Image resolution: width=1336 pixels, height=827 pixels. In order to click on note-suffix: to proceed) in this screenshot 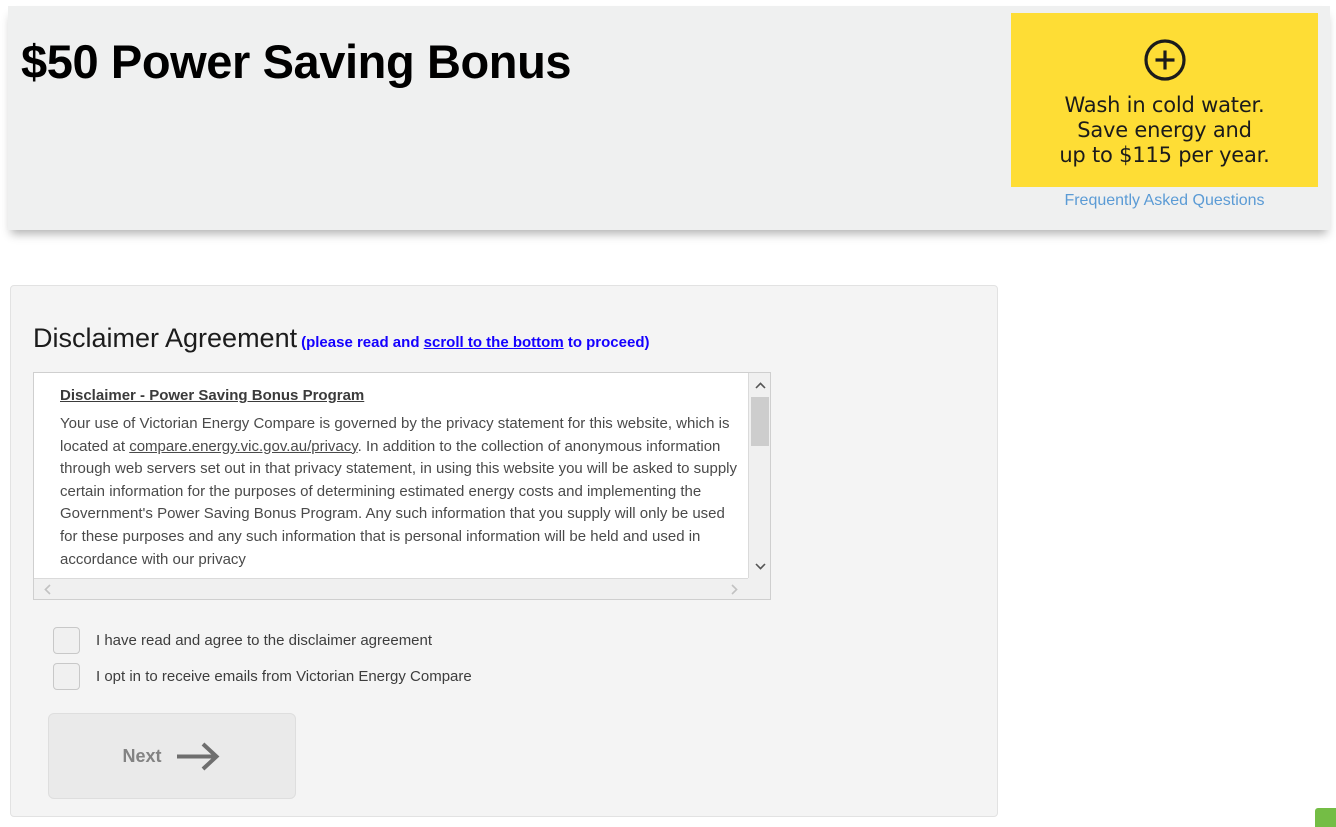, I will do `click(606, 342)`.